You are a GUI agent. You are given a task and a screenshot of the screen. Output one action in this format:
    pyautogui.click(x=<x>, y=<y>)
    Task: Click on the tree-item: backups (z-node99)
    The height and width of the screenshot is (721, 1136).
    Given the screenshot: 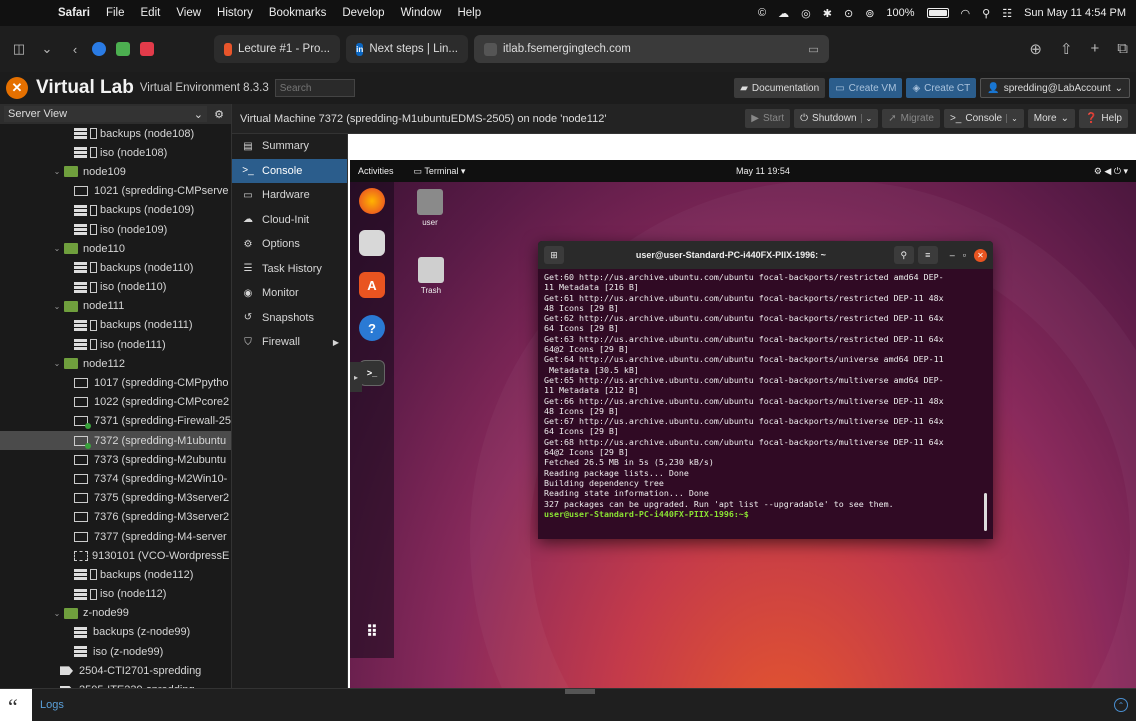 What is the action you would take?
    pyautogui.click(x=115, y=632)
    